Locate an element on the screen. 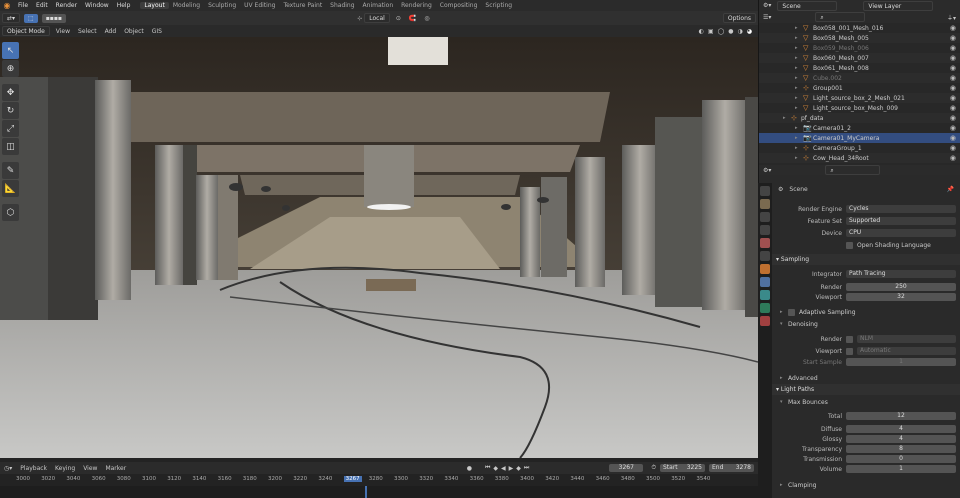  xray-icon: ▣ is located at coordinates (711, 31).